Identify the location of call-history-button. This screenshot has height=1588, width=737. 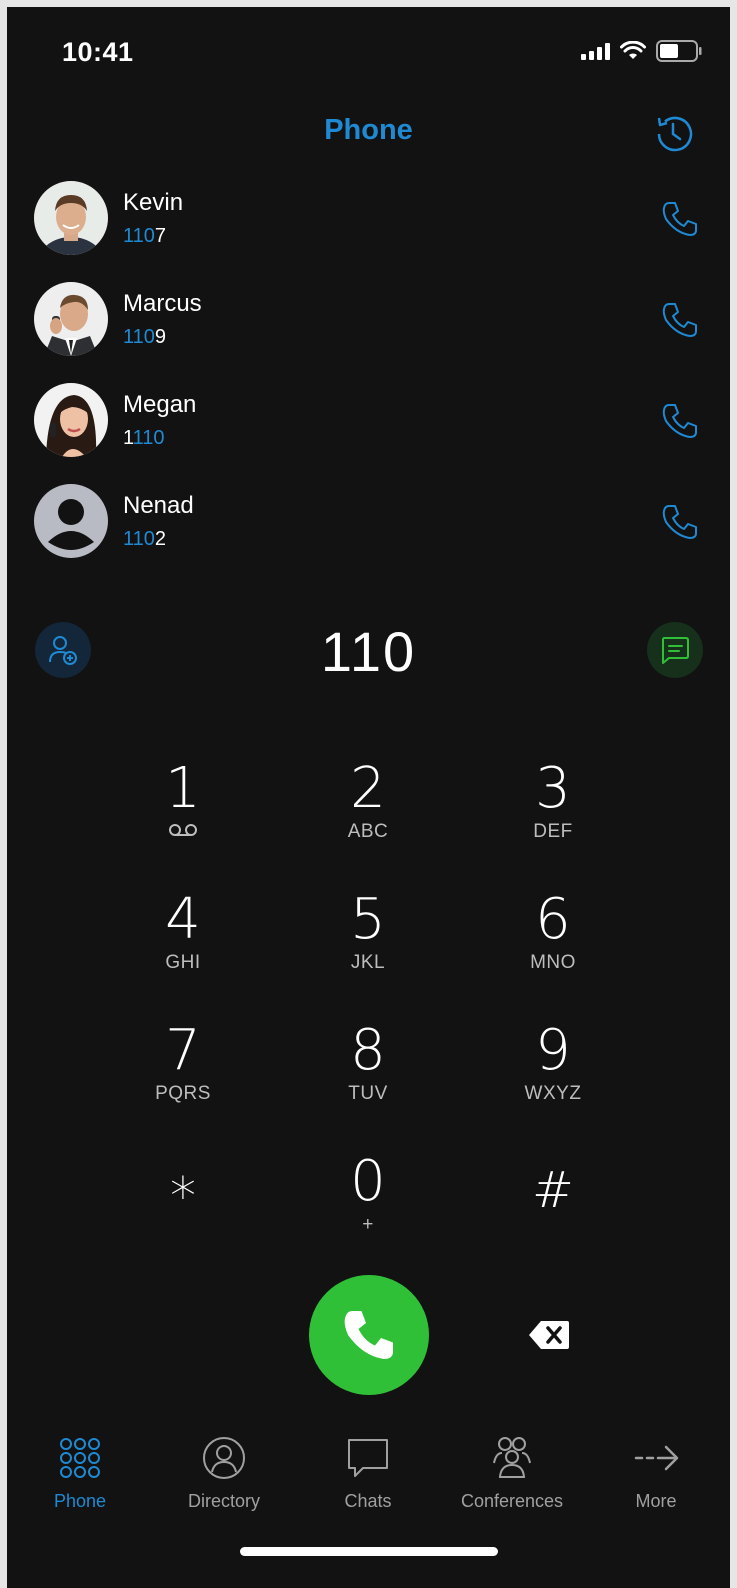
(673, 134).